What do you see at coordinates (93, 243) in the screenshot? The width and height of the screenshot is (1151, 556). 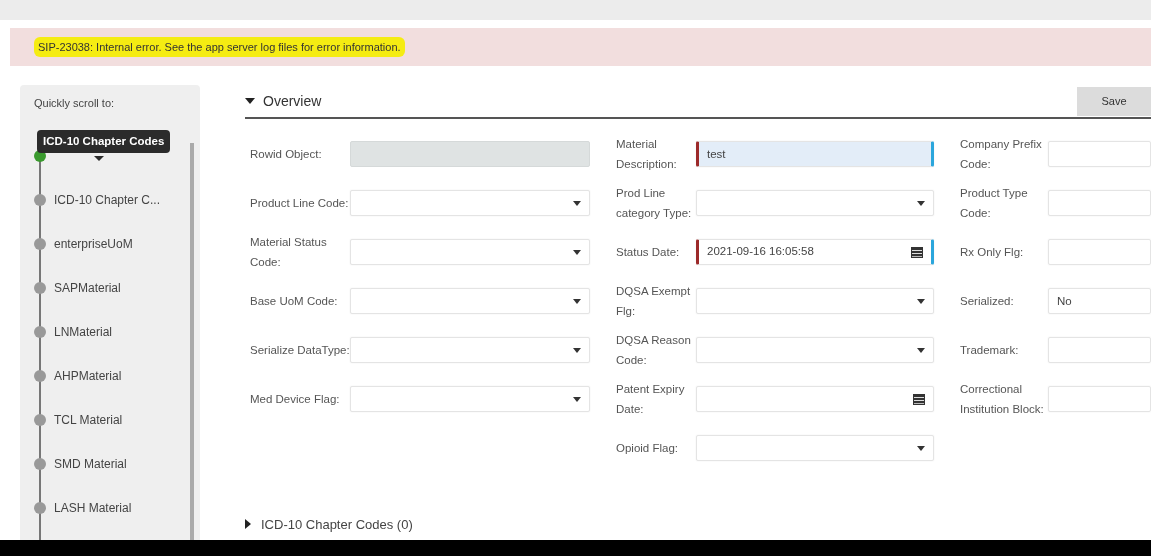 I see `sidebar-link: enterpriseUoM` at bounding box center [93, 243].